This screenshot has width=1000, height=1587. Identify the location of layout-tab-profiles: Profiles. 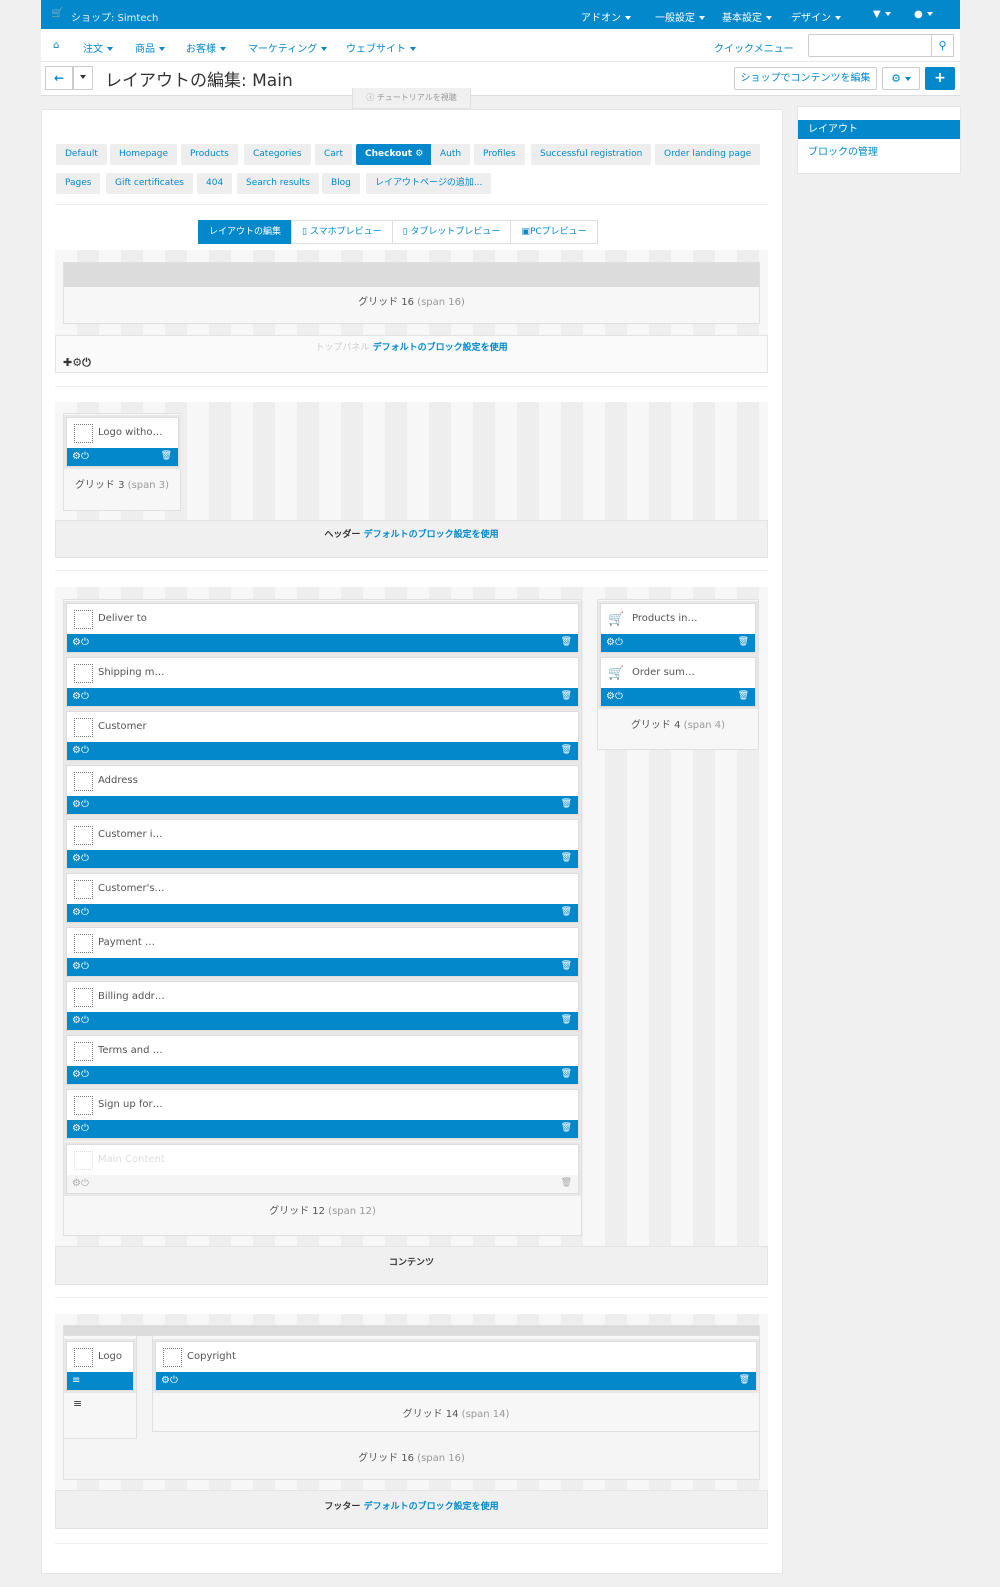
(499, 154).